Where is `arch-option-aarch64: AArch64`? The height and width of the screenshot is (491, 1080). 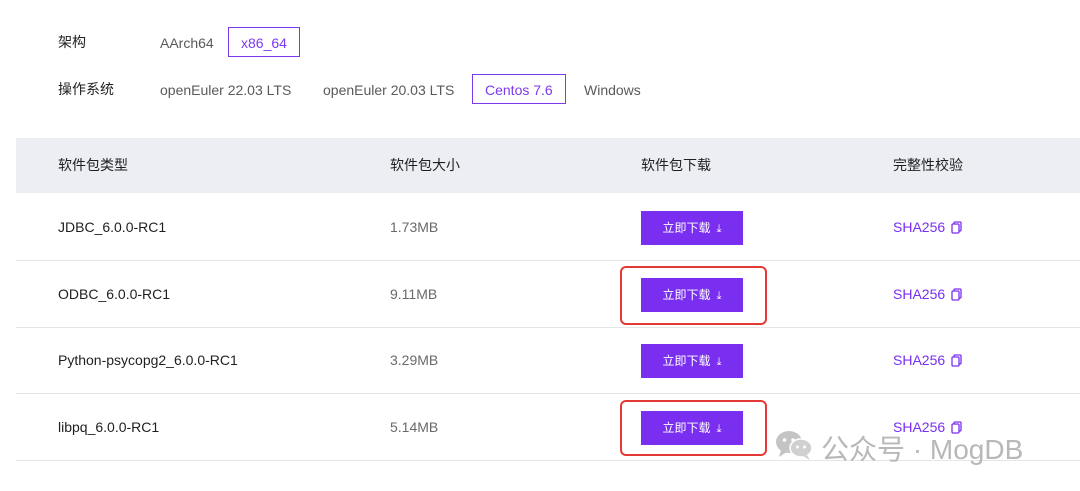
arch-option-aarch64: AArch64 is located at coordinates (187, 42).